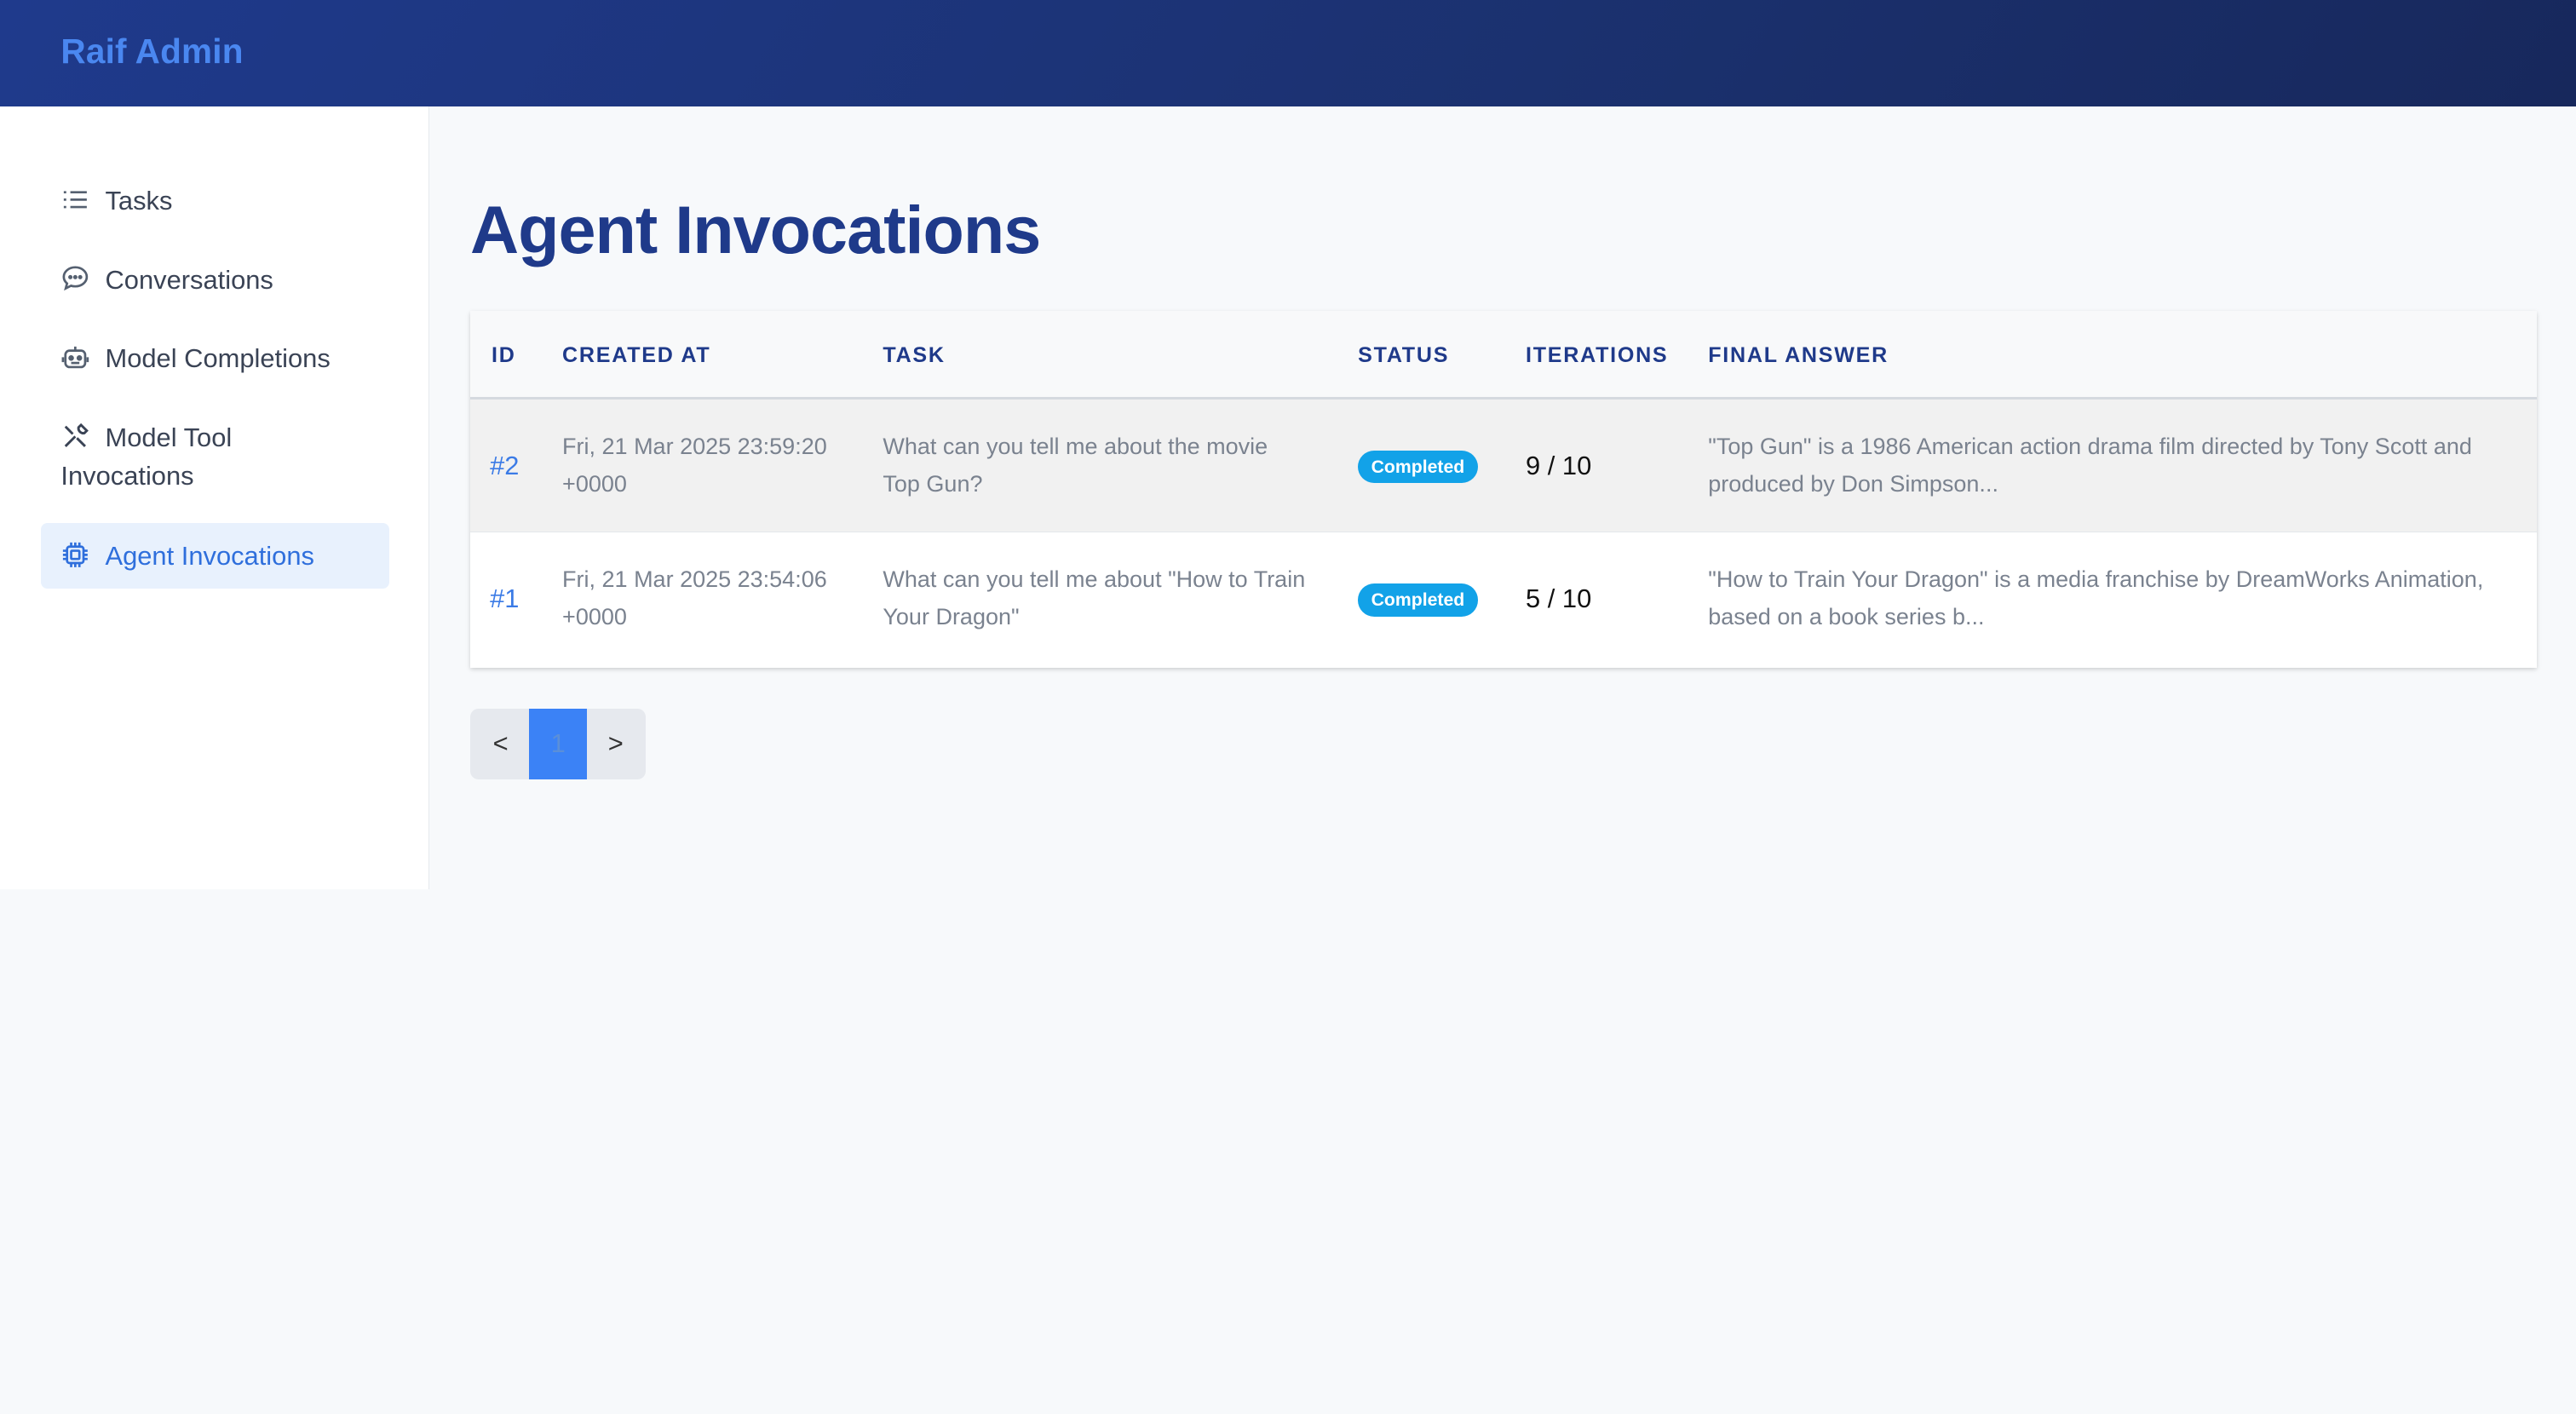 This screenshot has width=2576, height=1414. Describe the element at coordinates (1403, 355) in the screenshot. I see `column-header-status: STATUS` at that location.